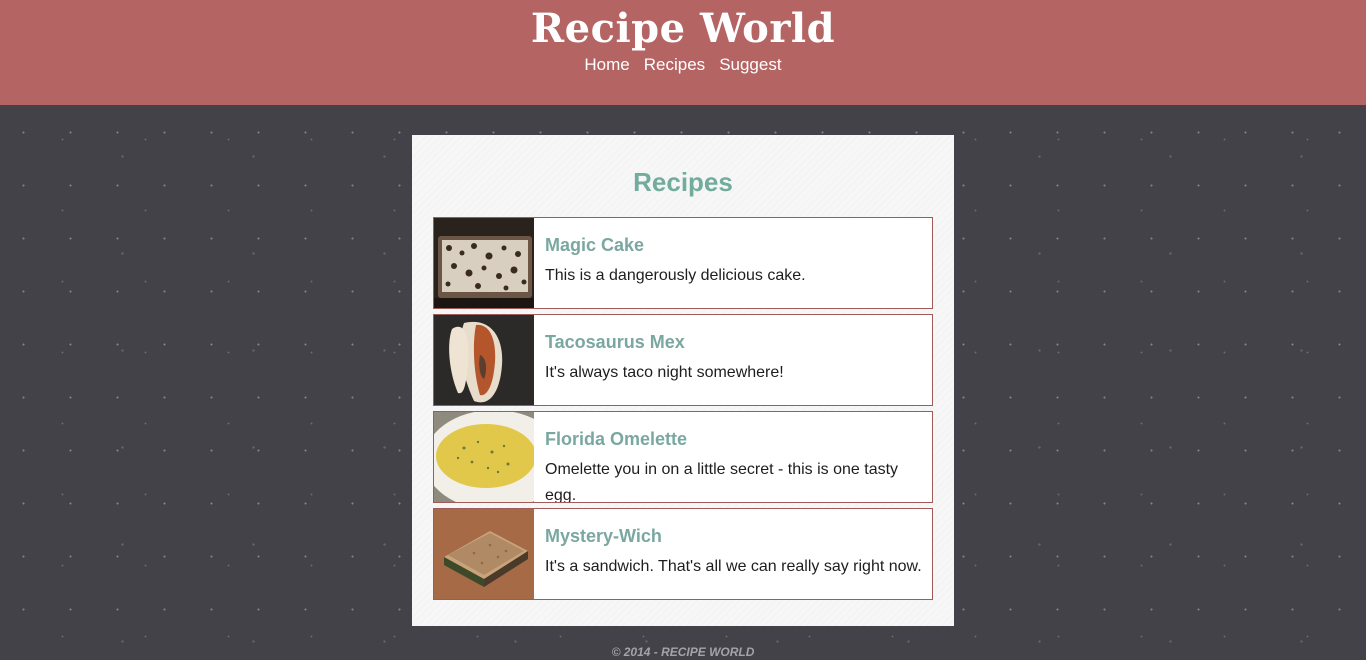  What do you see at coordinates (484, 360) in the screenshot?
I see `taco-photo` at bounding box center [484, 360].